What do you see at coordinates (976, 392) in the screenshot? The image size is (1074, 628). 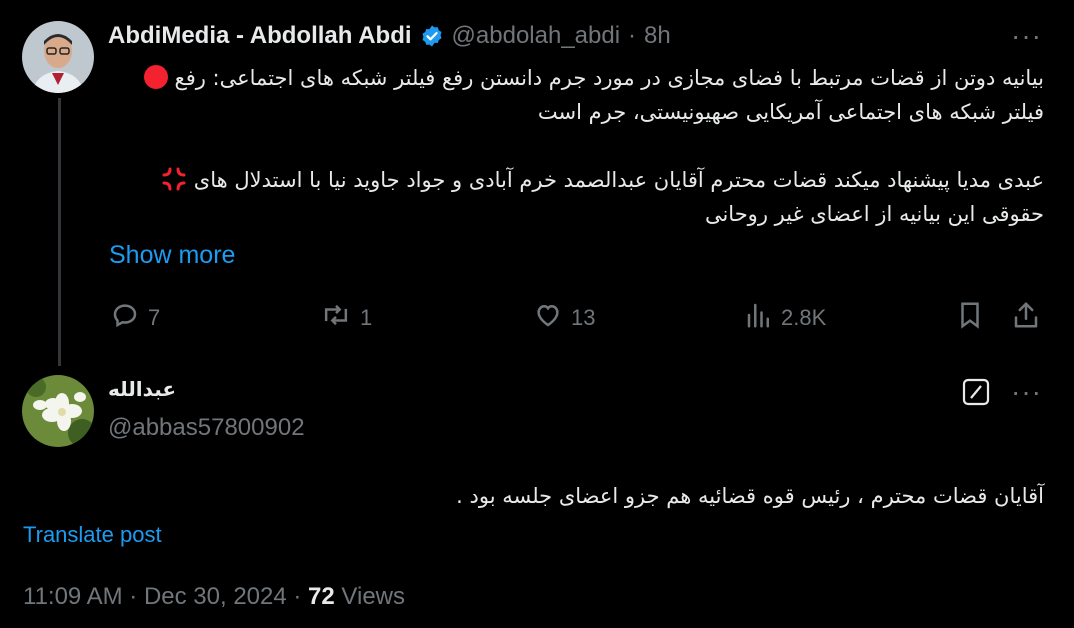 I see `grok-icon` at bounding box center [976, 392].